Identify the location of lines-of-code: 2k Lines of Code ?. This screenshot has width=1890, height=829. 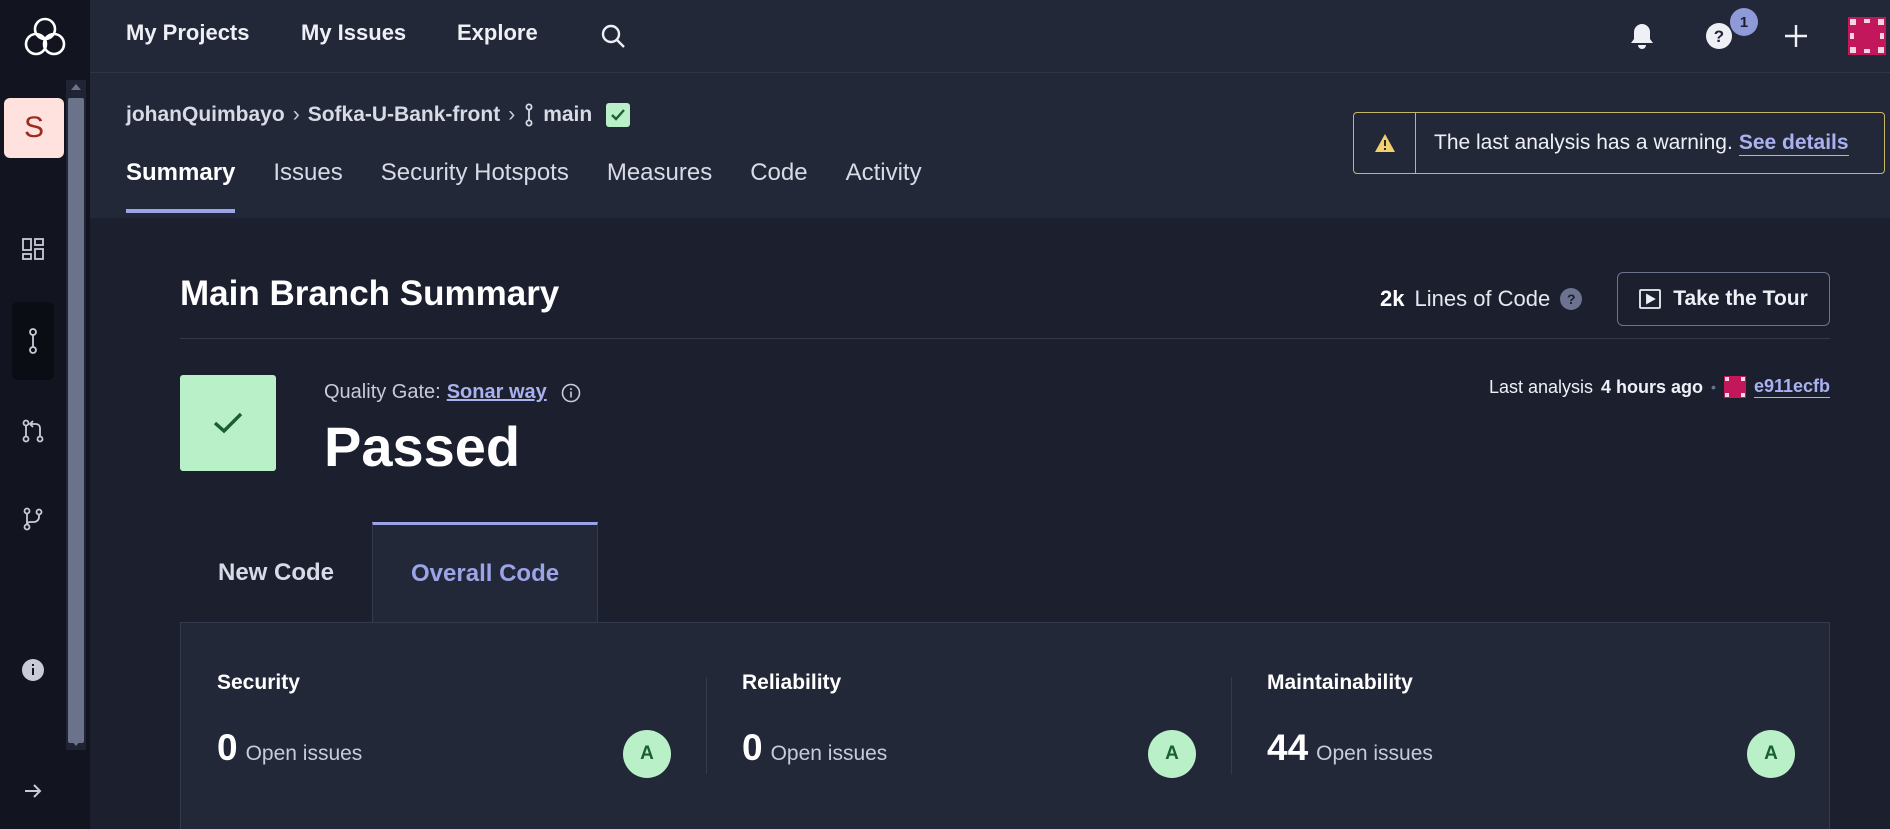
(1481, 299).